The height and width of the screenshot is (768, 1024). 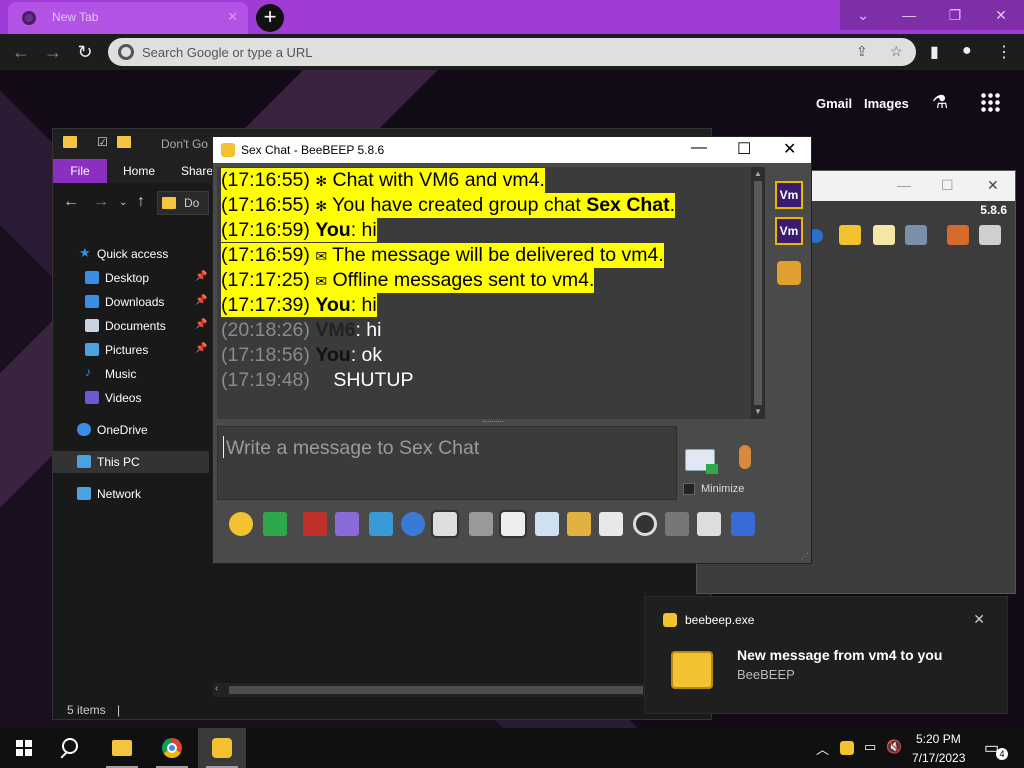 What do you see at coordinates (743, 524) in the screenshot?
I see `detach-icon` at bounding box center [743, 524].